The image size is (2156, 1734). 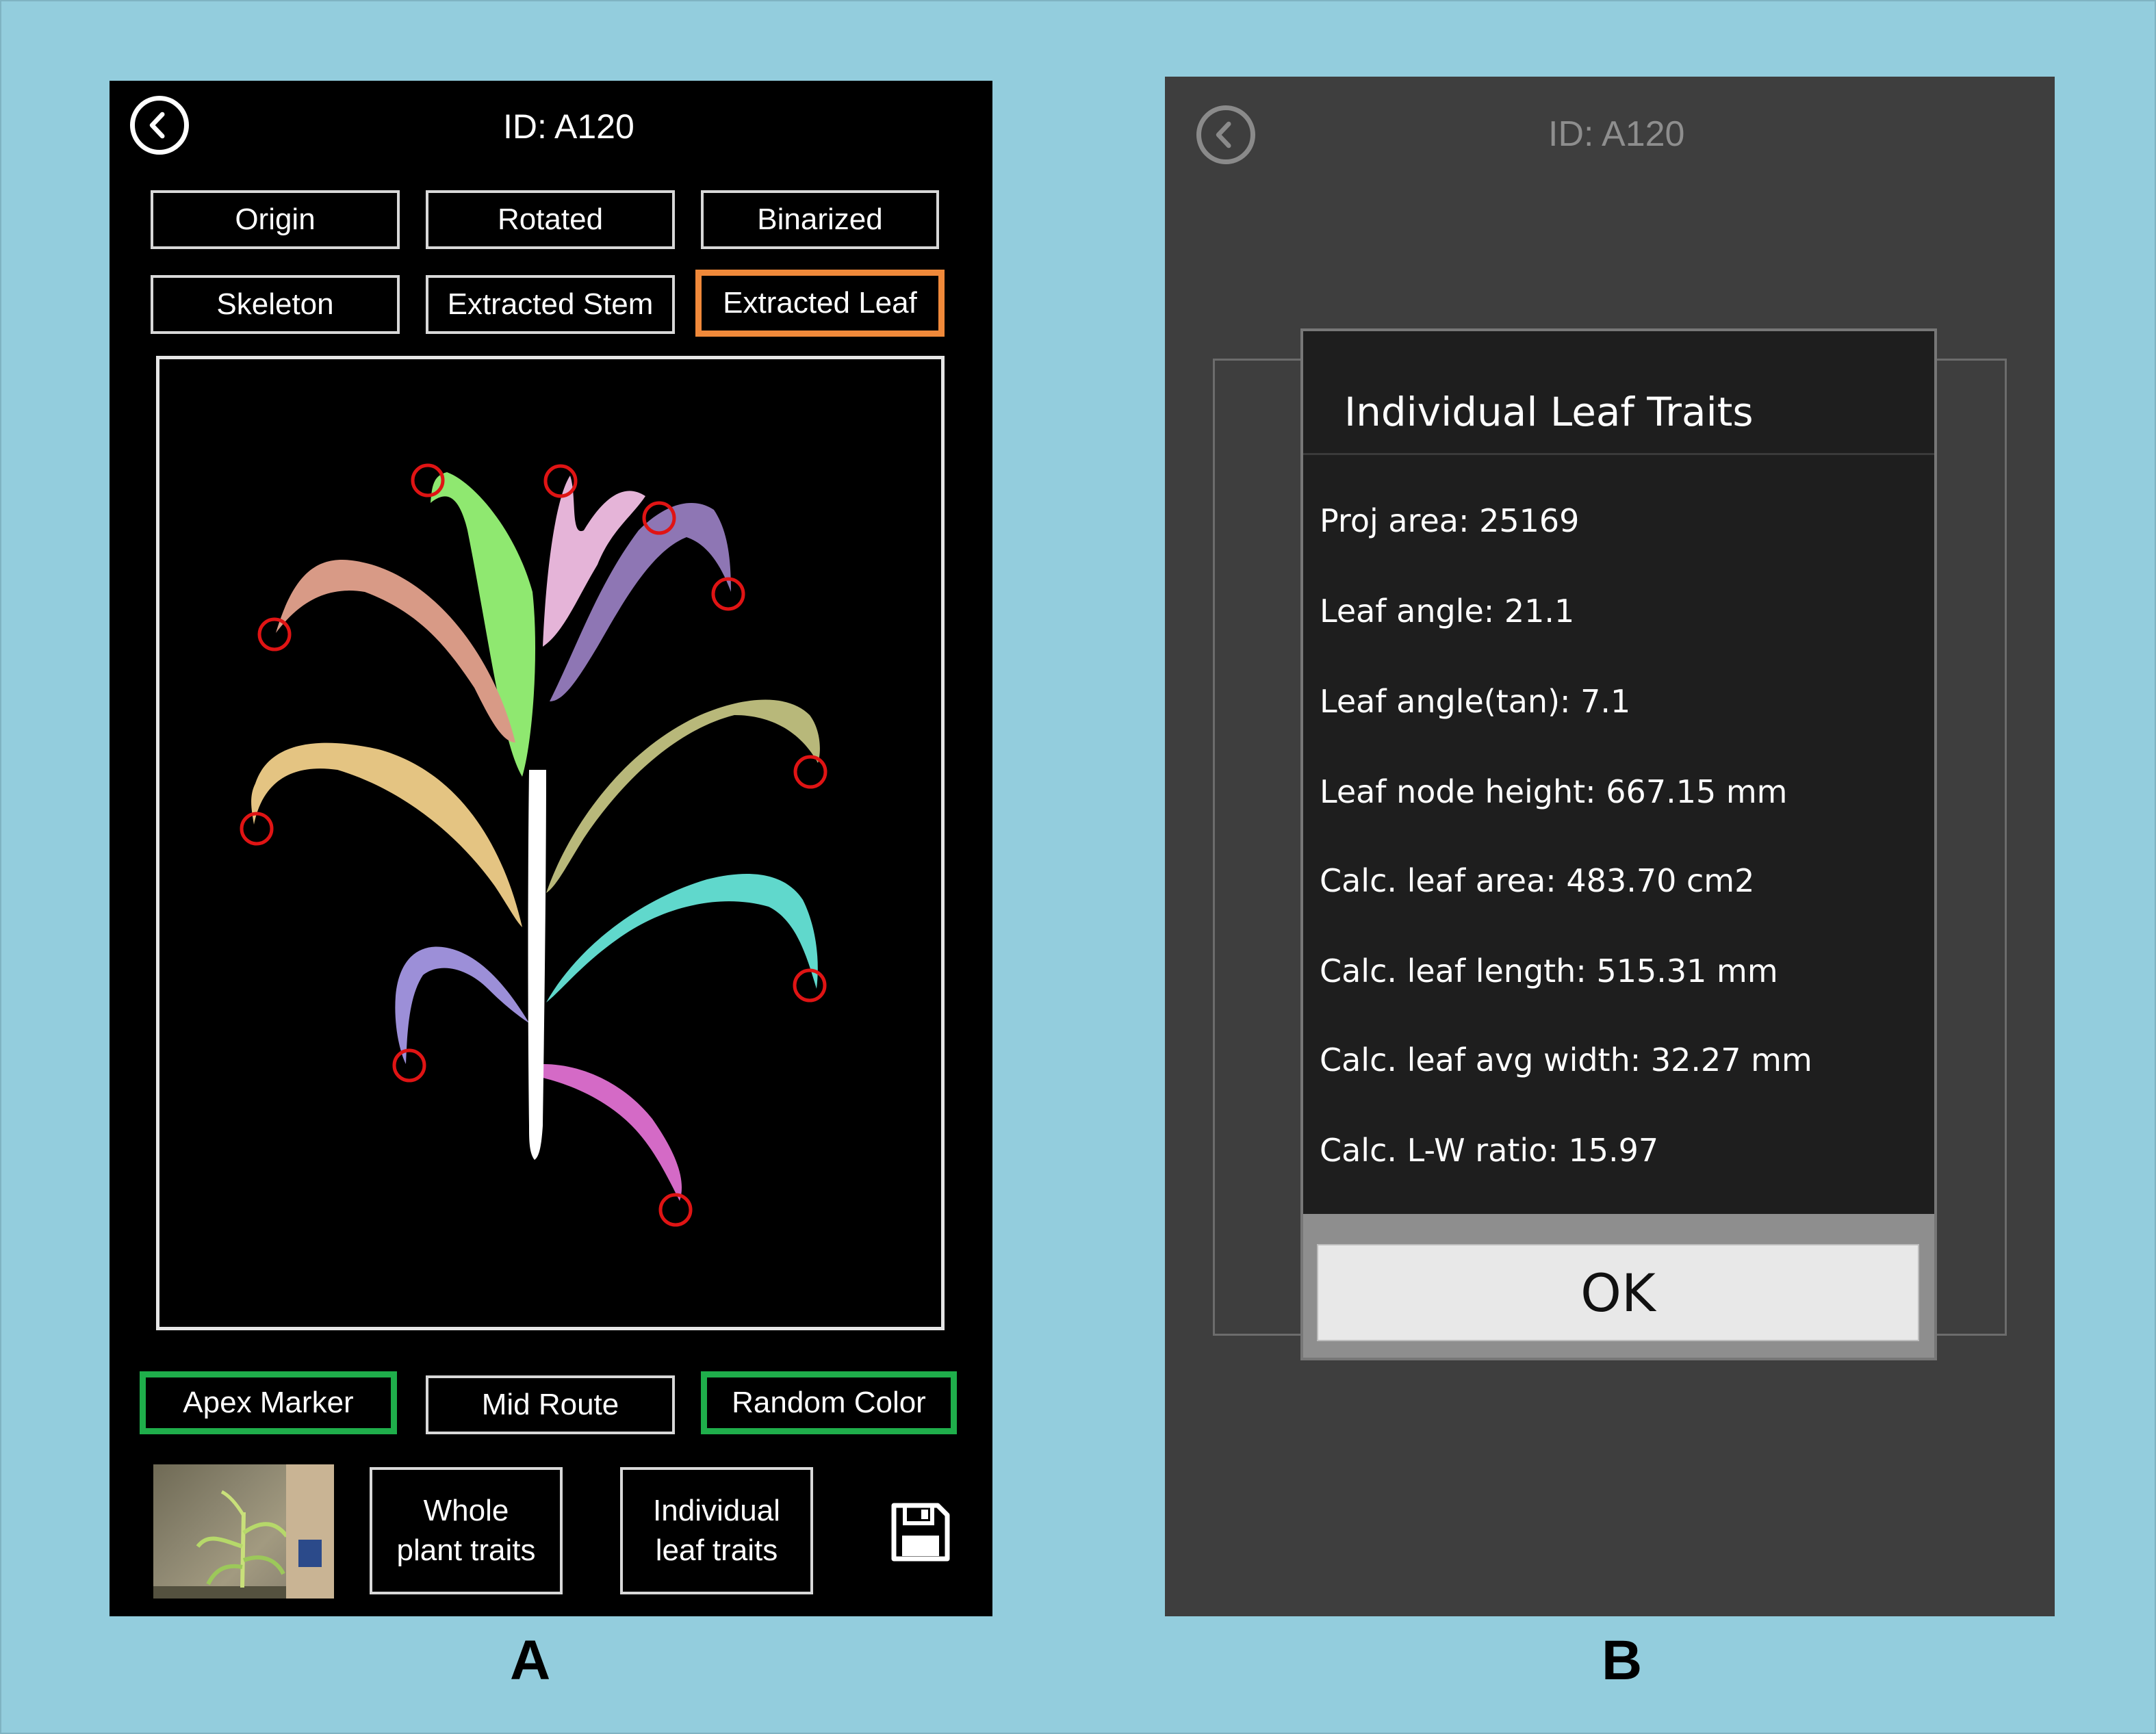 What do you see at coordinates (1622, 1660) in the screenshot?
I see `panel-label-b: B` at bounding box center [1622, 1660].